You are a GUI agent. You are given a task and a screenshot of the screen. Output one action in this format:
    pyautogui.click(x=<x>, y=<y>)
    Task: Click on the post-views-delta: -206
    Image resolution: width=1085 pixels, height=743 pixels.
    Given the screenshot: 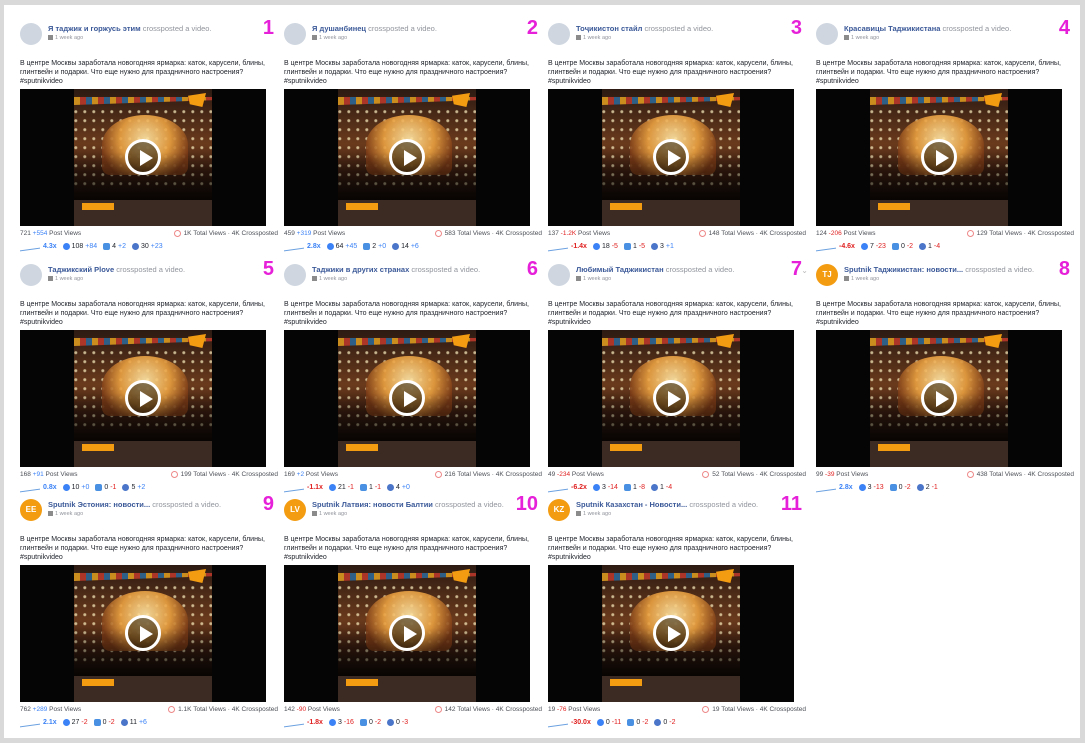 What is the action you would take?
    pyautogui.click(x=835, y=233)
    